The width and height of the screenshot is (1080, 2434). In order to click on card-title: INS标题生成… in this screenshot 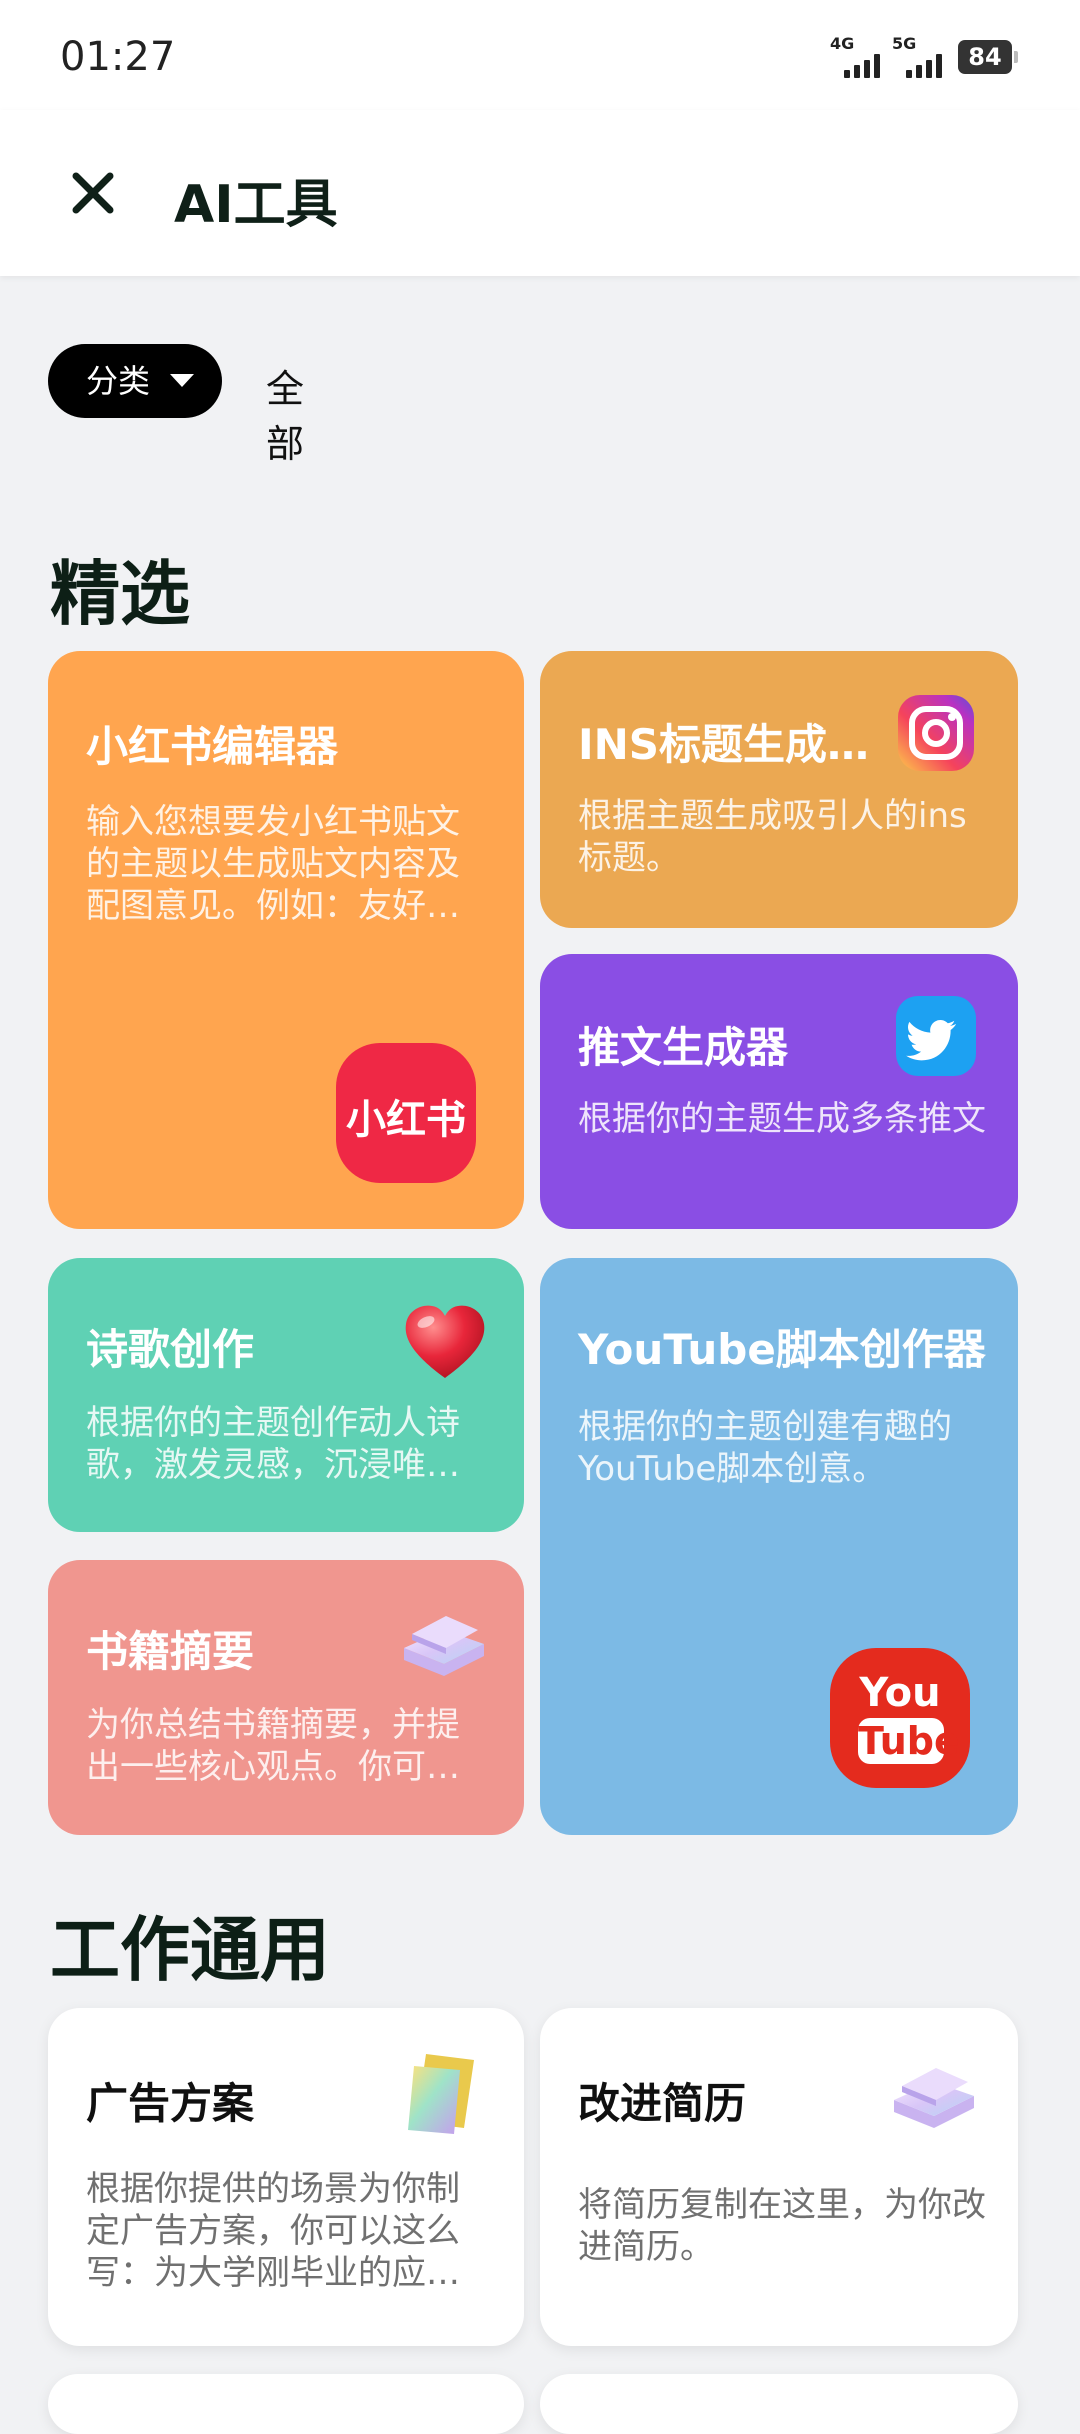, I will do `click(724, 744)`.